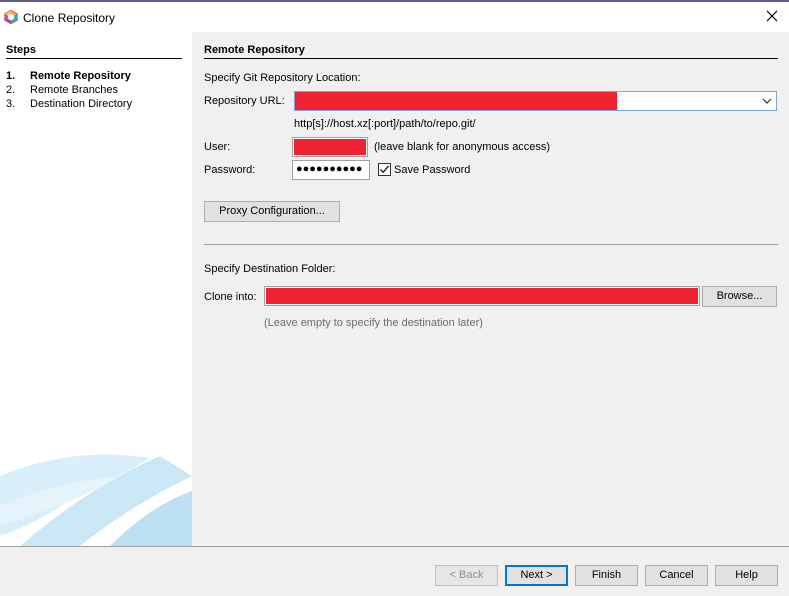  Describe the element at coordinates (746, 575) in the screenshot. I see `help-button: Help` at that location.